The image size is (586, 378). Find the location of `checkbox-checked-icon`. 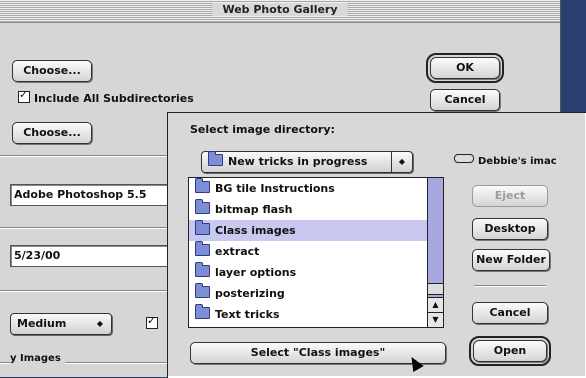

checkbox-checked-icon is located at coordinates (24, 95).